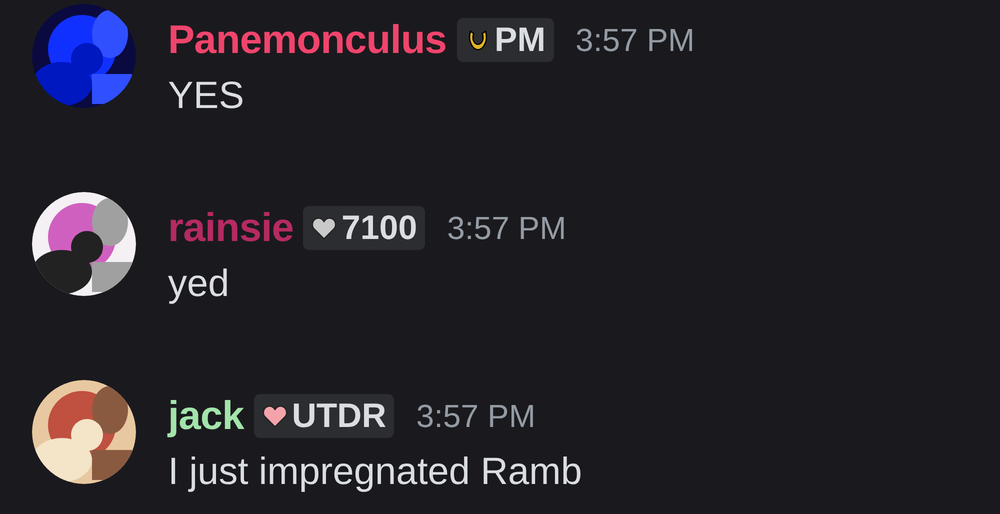  Describe the element at coordinates (505, 40) in the screenshot. I see `role-tag: PM` at that location.